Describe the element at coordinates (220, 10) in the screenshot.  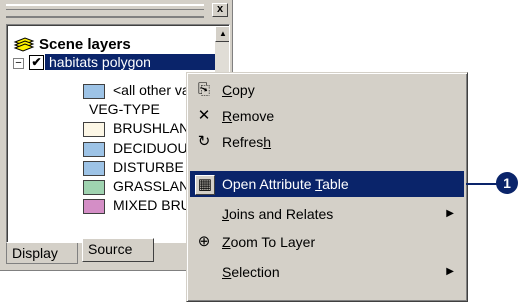
I see `close-button: x` at that location.